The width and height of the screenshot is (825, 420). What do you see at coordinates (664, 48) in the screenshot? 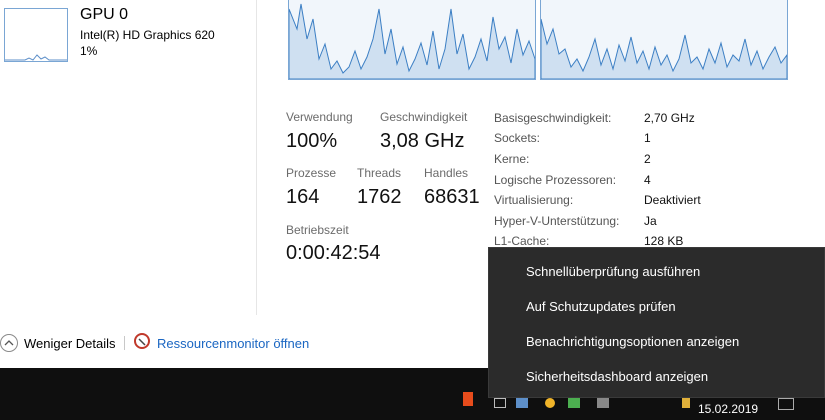
I see `cpu-graph-right-chart` at bounding box center [664, 48].